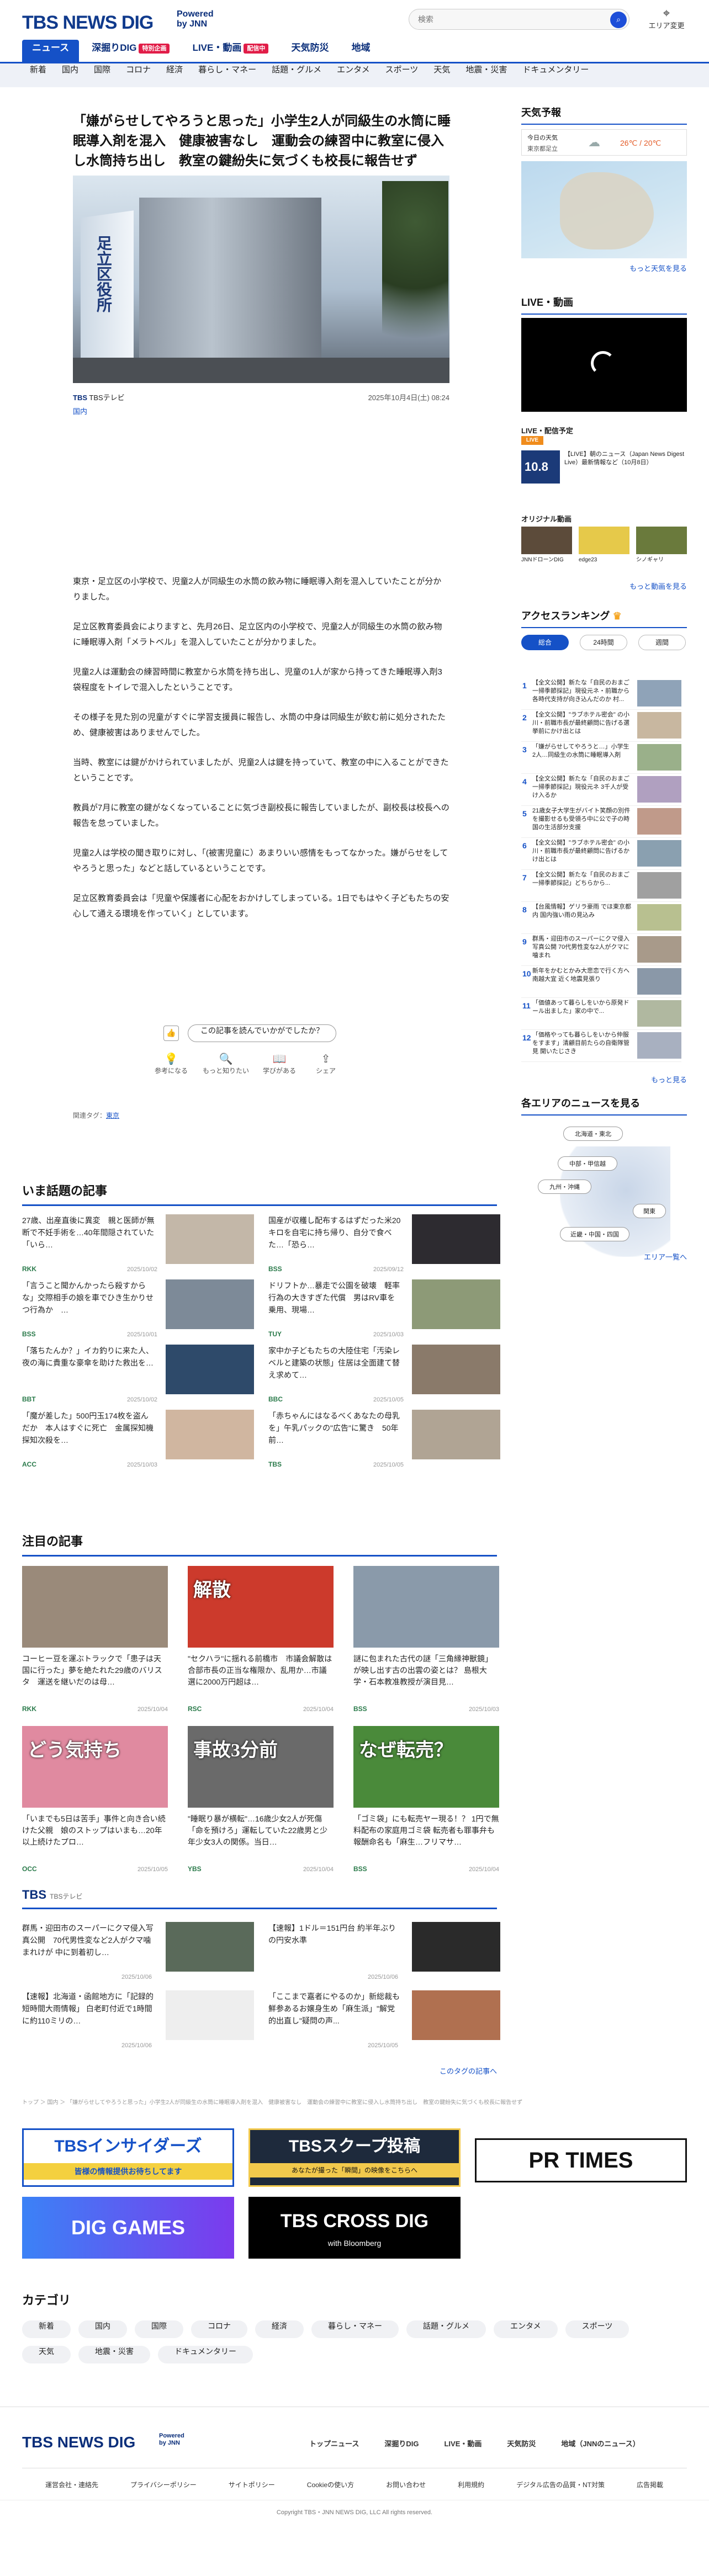 The image size is (709, 2576). Describe the element at coordinates (604, 545) in the screenshot. I see `original-video-item: edge23` at that location.